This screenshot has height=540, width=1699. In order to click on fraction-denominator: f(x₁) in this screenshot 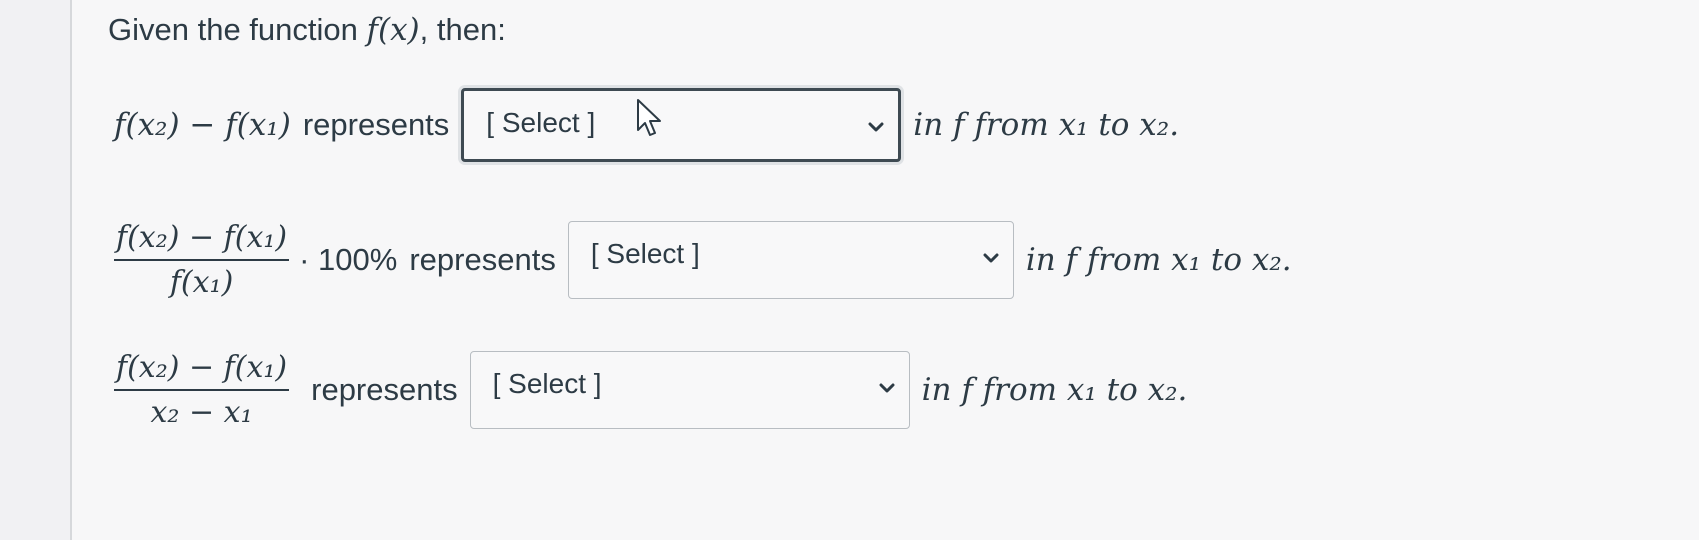, I will do `click(201, 282)`.